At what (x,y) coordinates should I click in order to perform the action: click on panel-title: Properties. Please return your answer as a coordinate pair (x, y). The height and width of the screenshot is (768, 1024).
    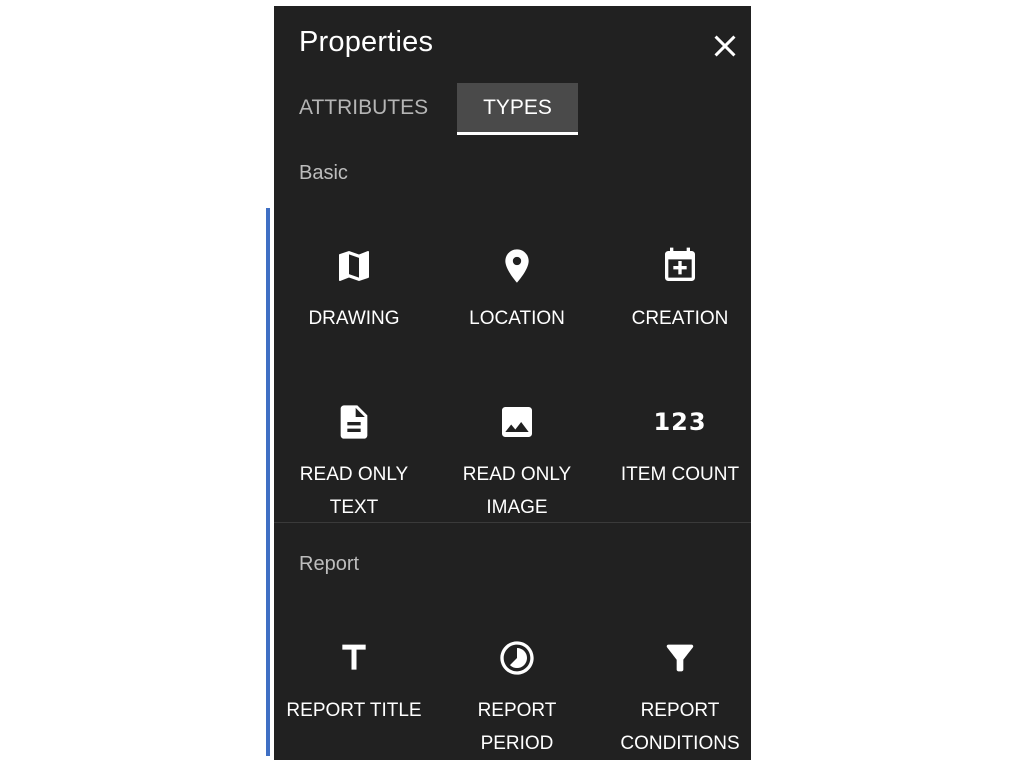
    Looking at the image, I should click on (366, 42).